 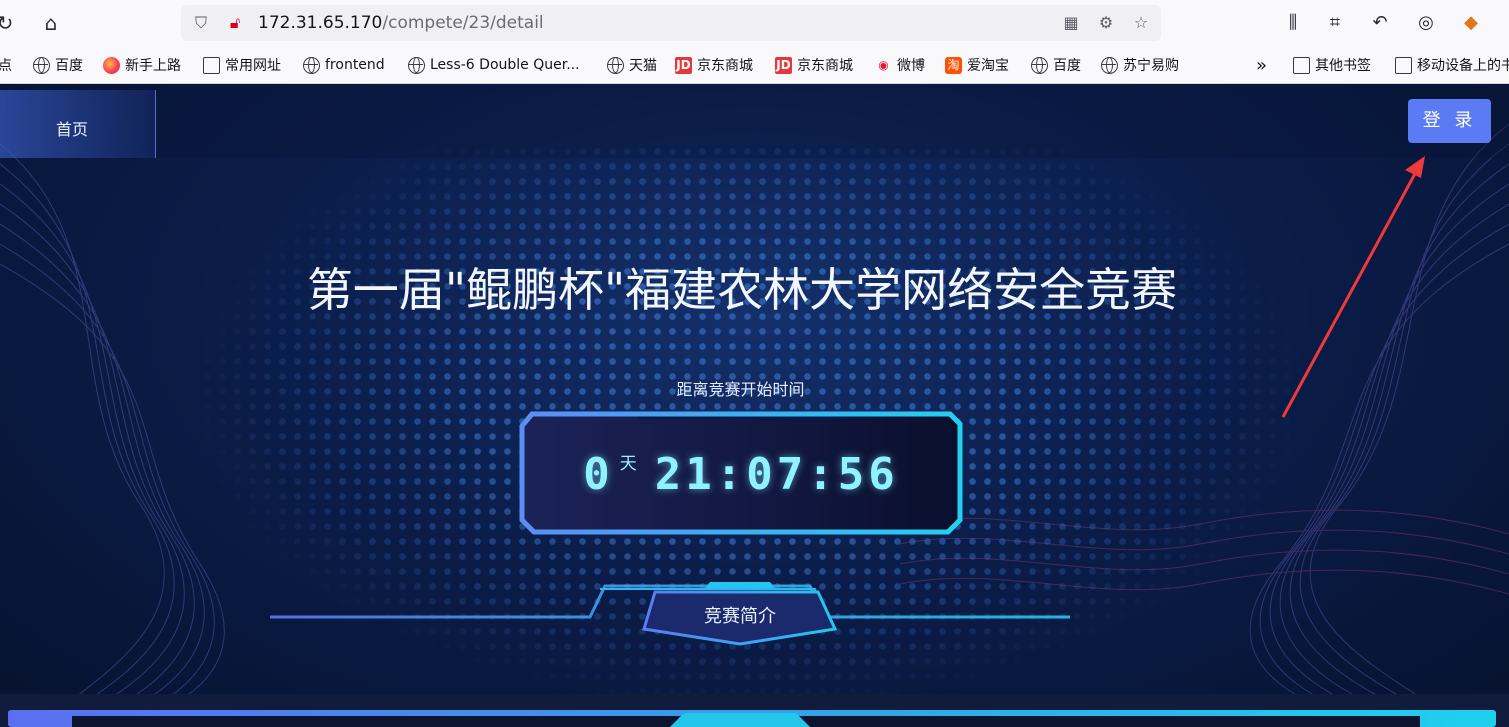 I want to click on bookmark-label: 常用网址, so click(x=253, y=66).